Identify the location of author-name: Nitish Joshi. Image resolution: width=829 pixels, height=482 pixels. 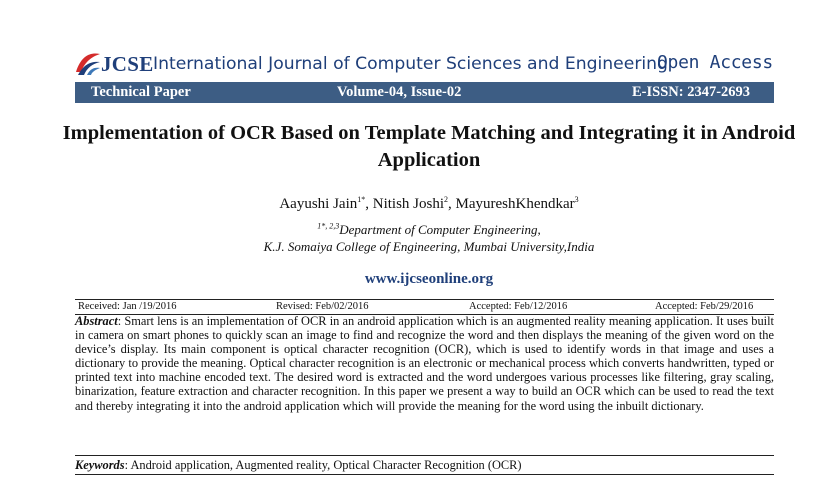
(408, 204).